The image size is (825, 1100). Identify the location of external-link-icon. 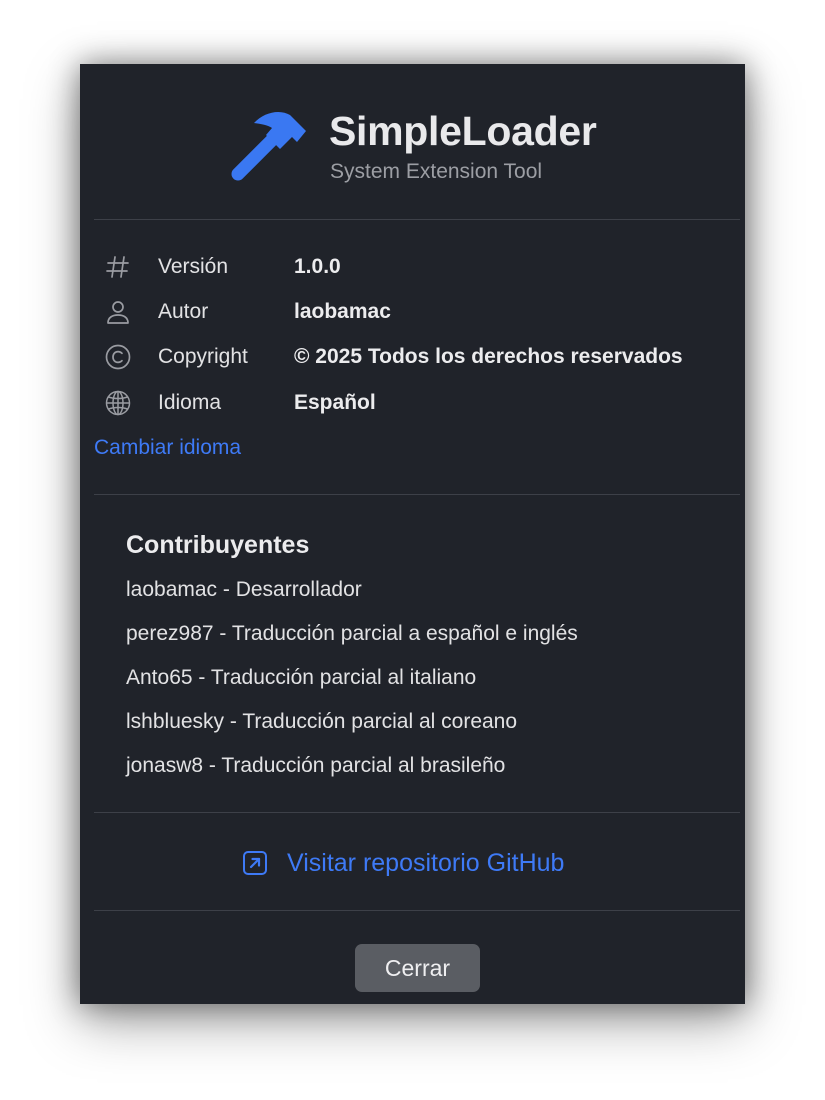
(255, 863).